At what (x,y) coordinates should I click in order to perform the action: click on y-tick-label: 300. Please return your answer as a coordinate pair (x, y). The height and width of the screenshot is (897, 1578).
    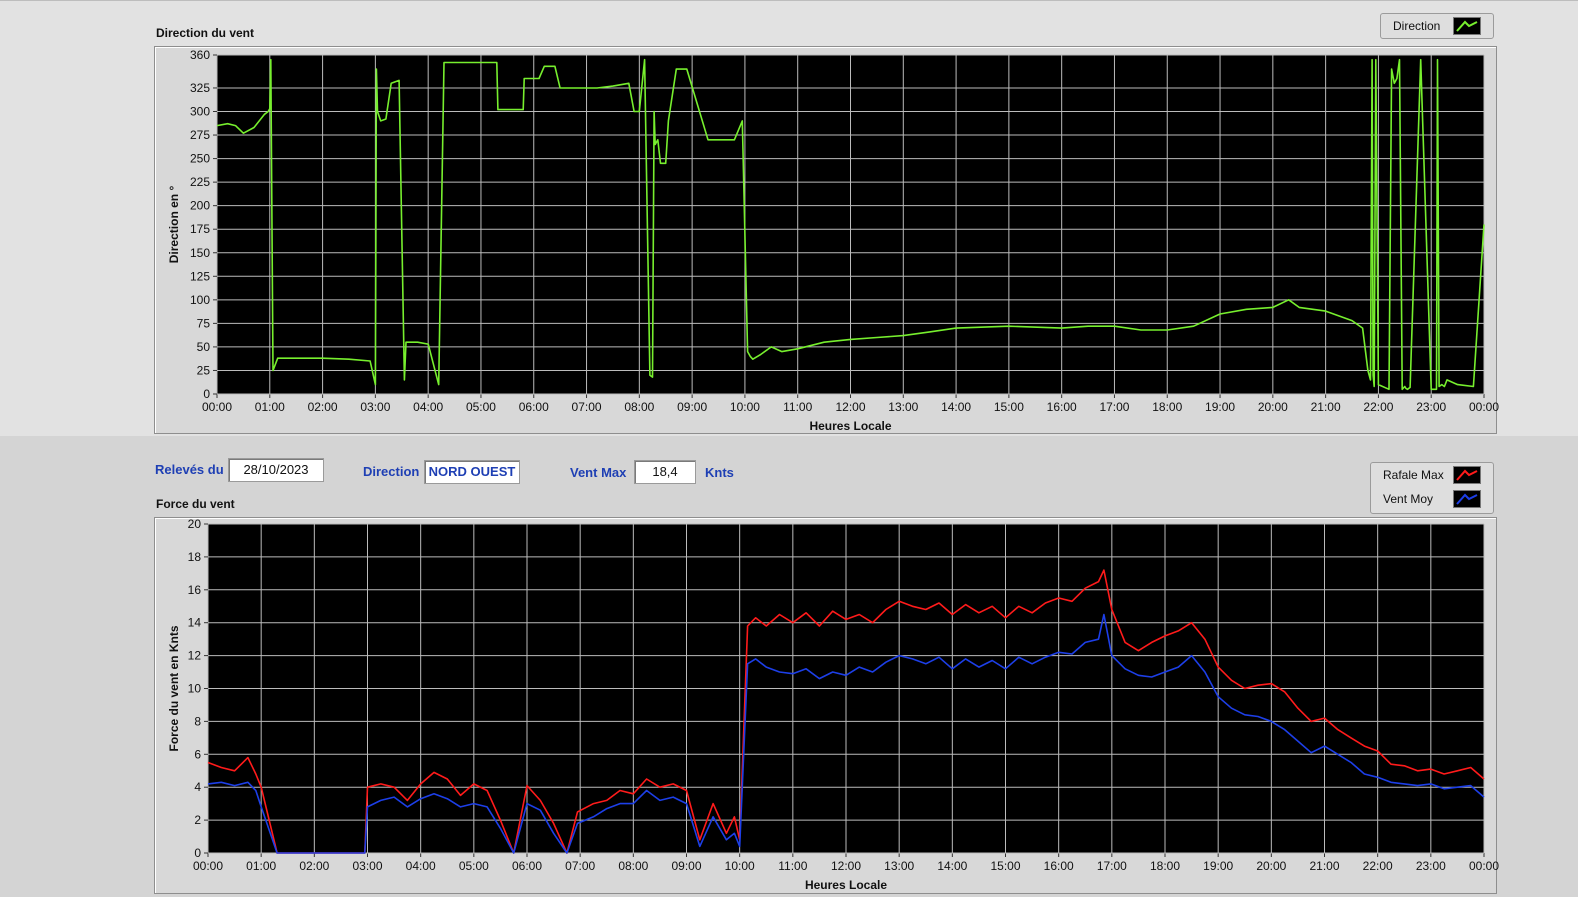
    Looking at the image, I should click on (200, 112).